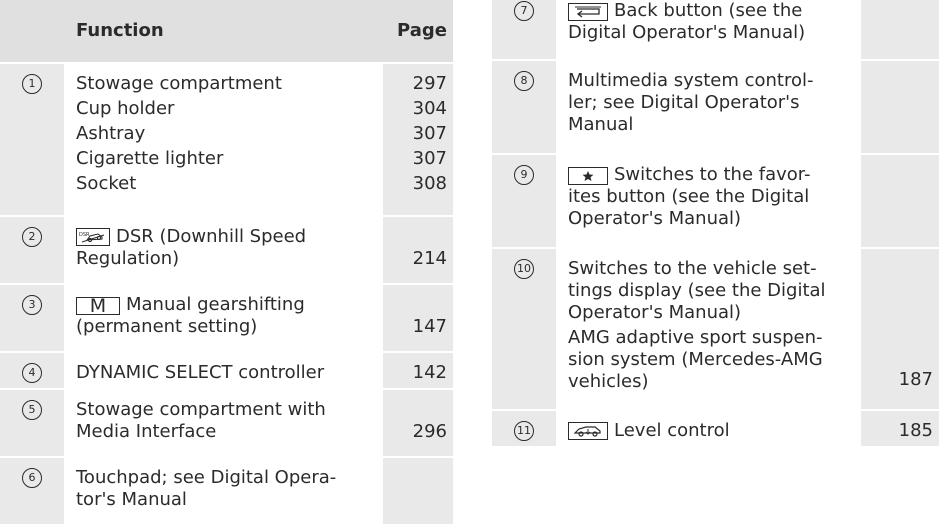  I want to click on page-ref: 187, so click(900, 329).